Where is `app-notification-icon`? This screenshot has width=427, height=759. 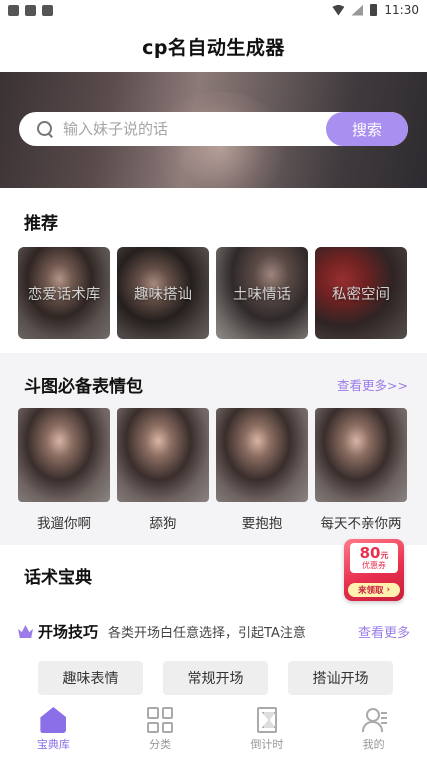 app-notification-icon is located at coordinates (13, 10).